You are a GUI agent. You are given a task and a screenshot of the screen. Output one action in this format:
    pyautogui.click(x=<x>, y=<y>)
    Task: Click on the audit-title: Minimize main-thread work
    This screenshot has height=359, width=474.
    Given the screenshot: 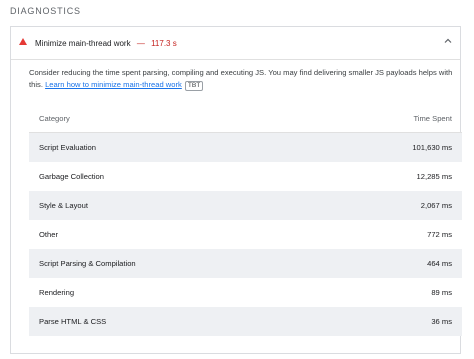 What is the action you would take?
    pyautogui.click(x=83, y=43)
    